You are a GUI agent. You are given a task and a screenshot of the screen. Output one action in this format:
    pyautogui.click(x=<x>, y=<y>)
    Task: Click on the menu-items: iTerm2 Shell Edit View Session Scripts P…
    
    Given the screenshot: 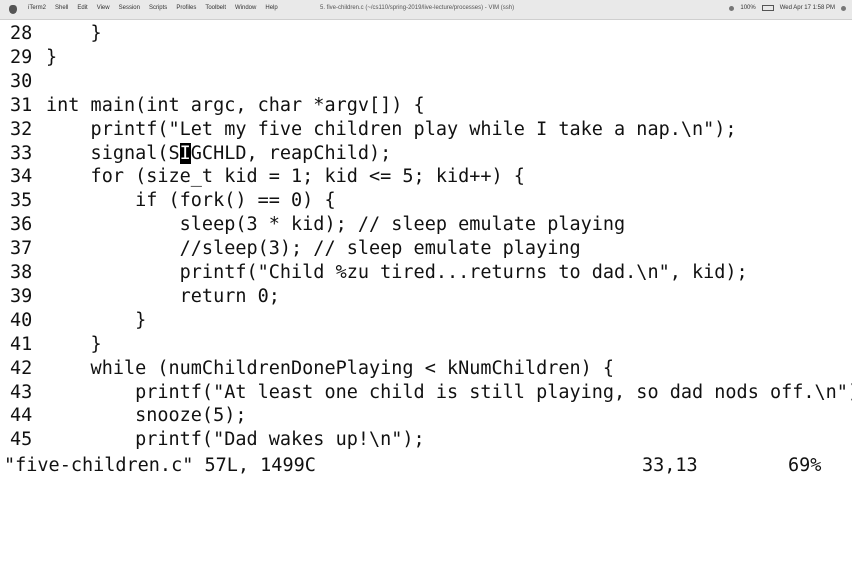 What is the action you would take?
    pyautogui.click(x=153, y=8)
    